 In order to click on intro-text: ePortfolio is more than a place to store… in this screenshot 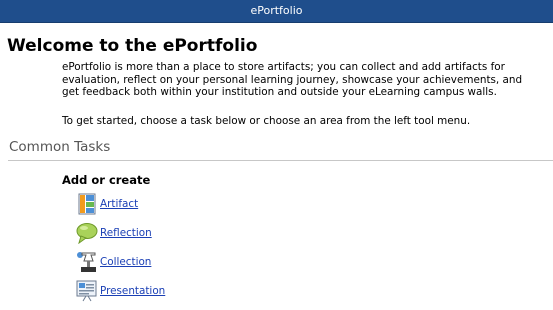, I will do `click(307, 80)`.